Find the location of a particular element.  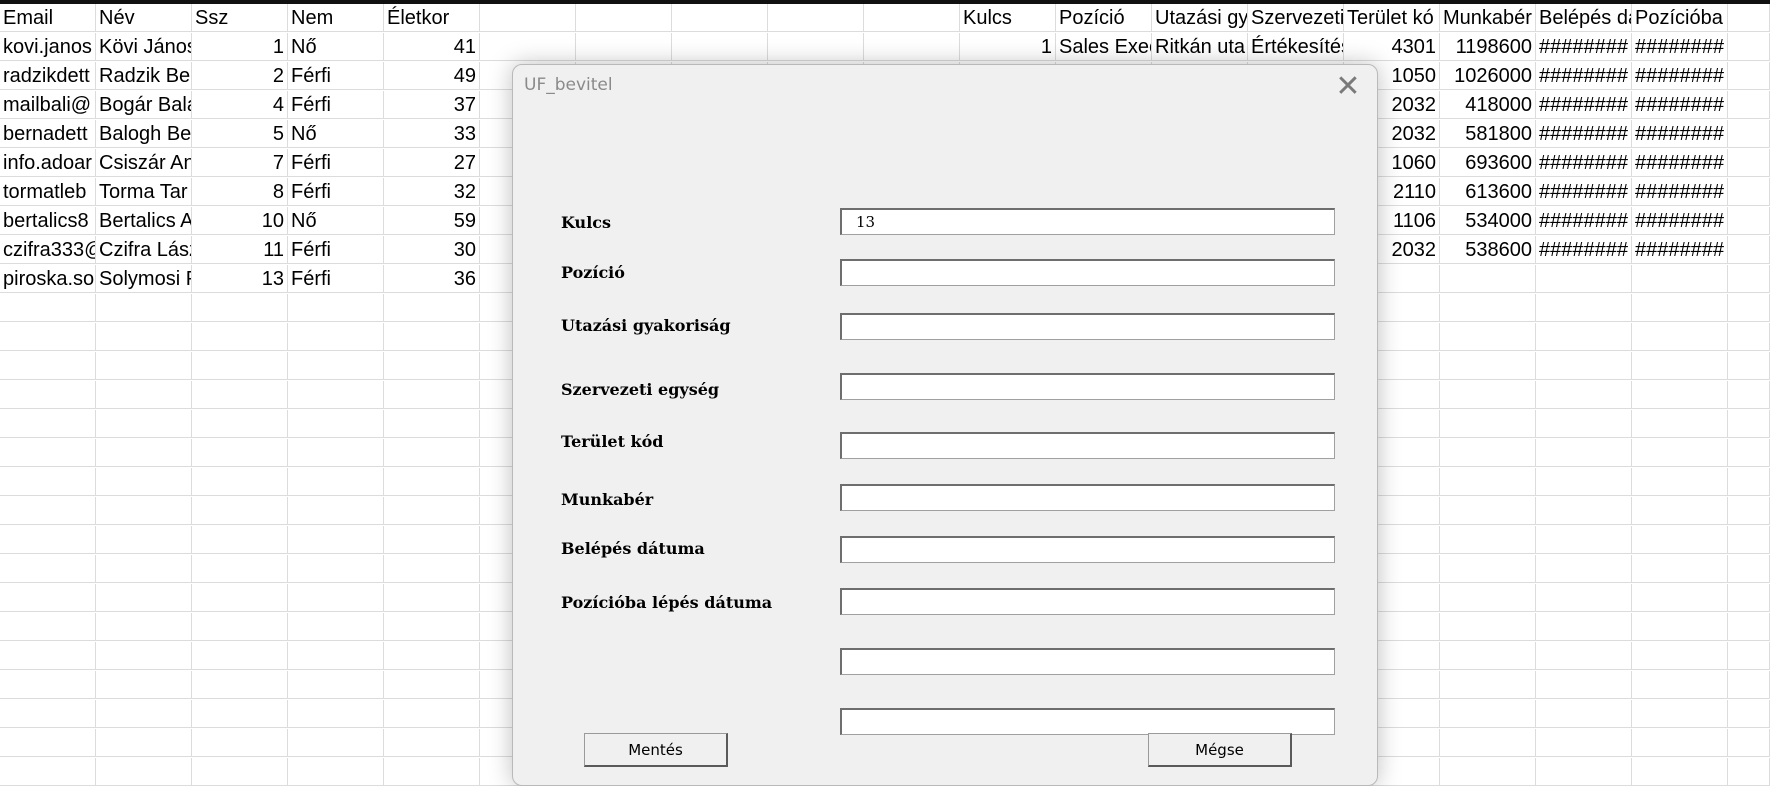

munkaber-input is located at coordinates (1087, 497).